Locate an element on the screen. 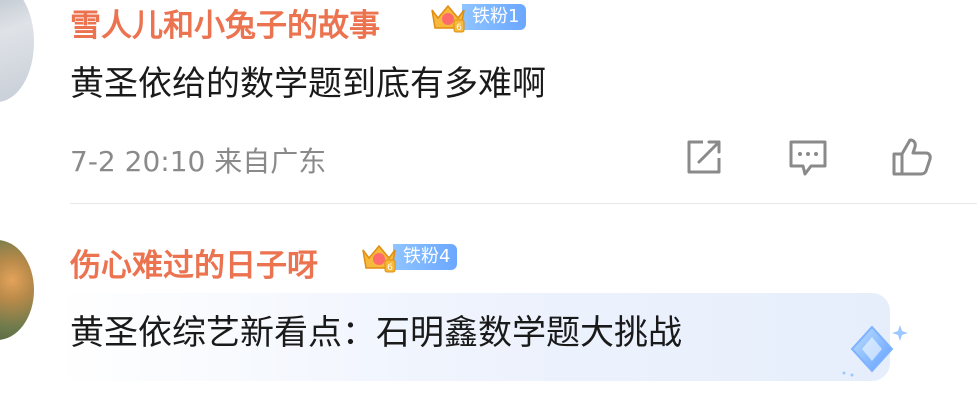  fan-badge: 6 铁粉4 is located at coordinates (408, 258).